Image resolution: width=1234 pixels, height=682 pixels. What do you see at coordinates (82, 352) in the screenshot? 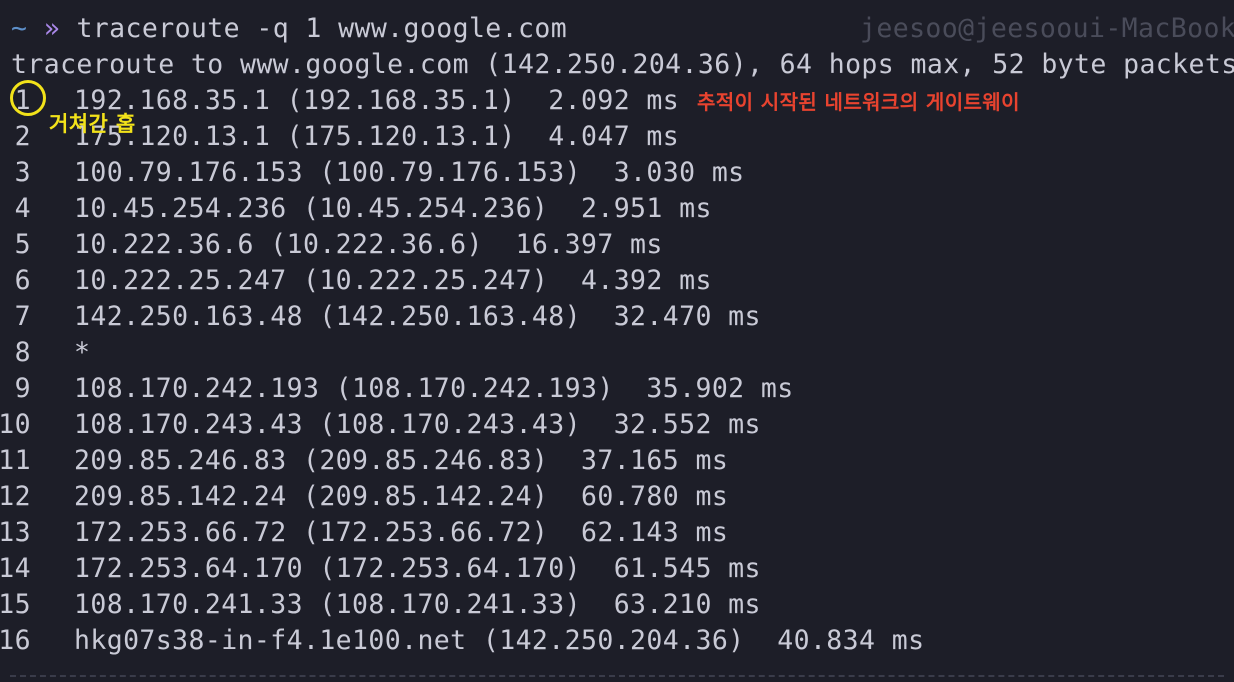
I see `hop-detail: *` at bounding box center [82, 352].